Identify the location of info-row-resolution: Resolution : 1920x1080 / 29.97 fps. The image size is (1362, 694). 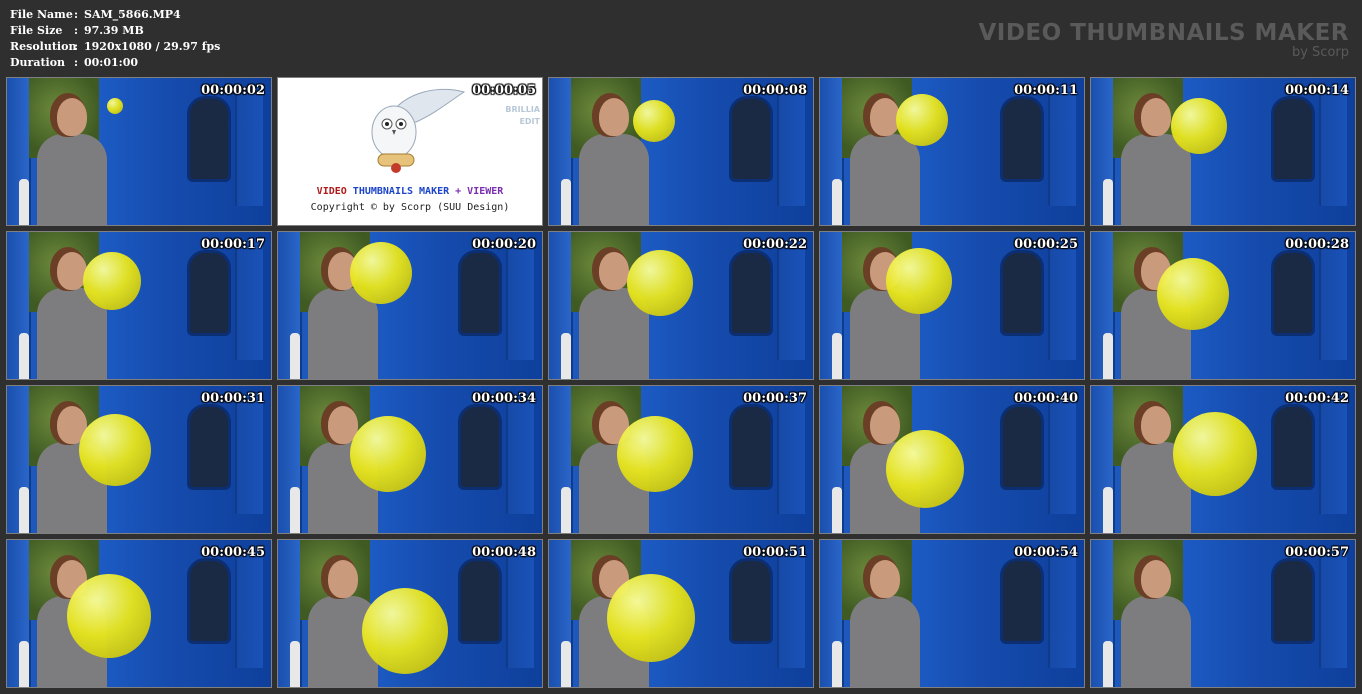
(115, 47).